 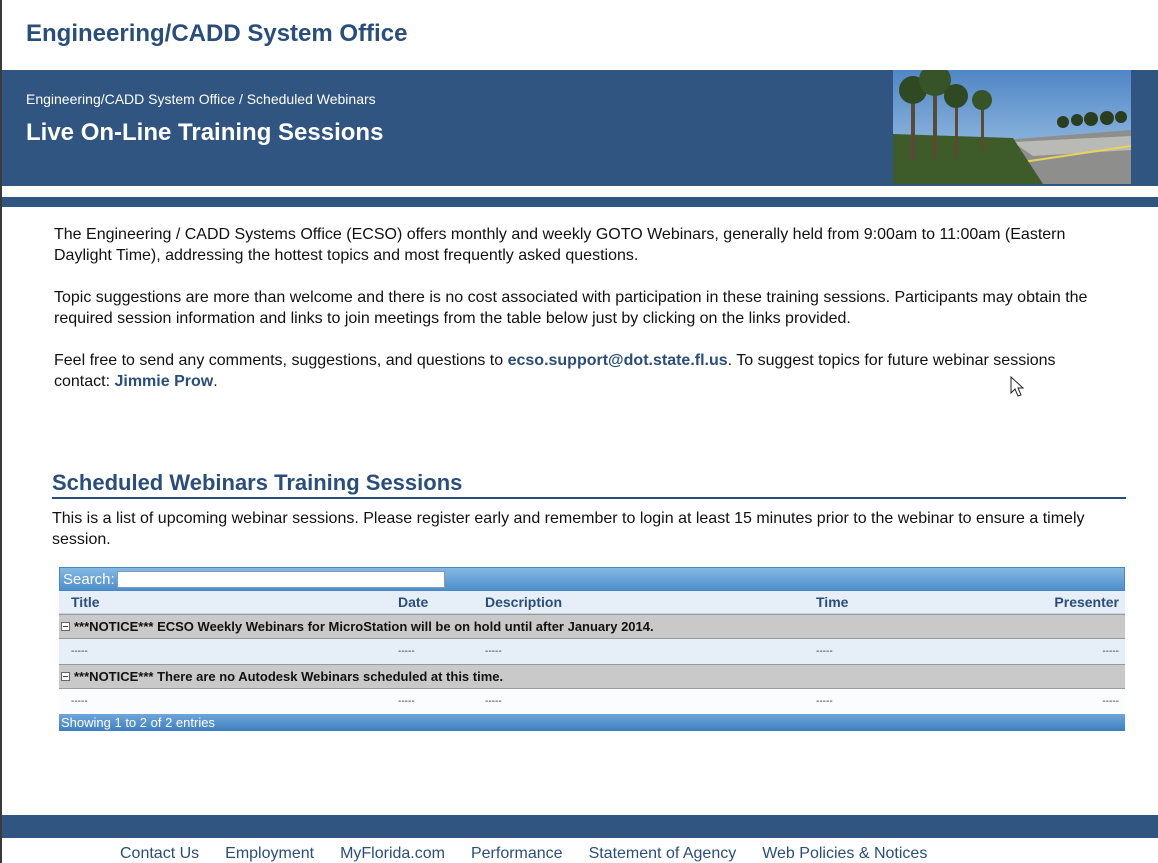 What do you see at coordinates (618, 360) in the screenshot?
I see `email-link: ecso.support@dot.state.fl.us` at bounding box center [618, 360].